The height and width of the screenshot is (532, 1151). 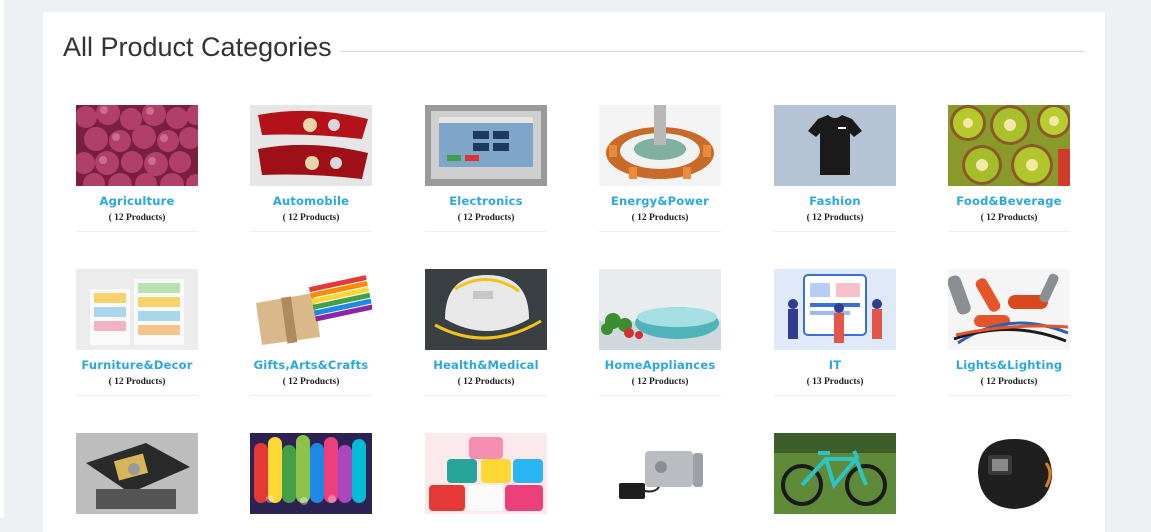 I want to click on category-card-gifts-arts-crafts: Gifts,Arts&Crafts ( 12 Products), so click(x=311, y=332).